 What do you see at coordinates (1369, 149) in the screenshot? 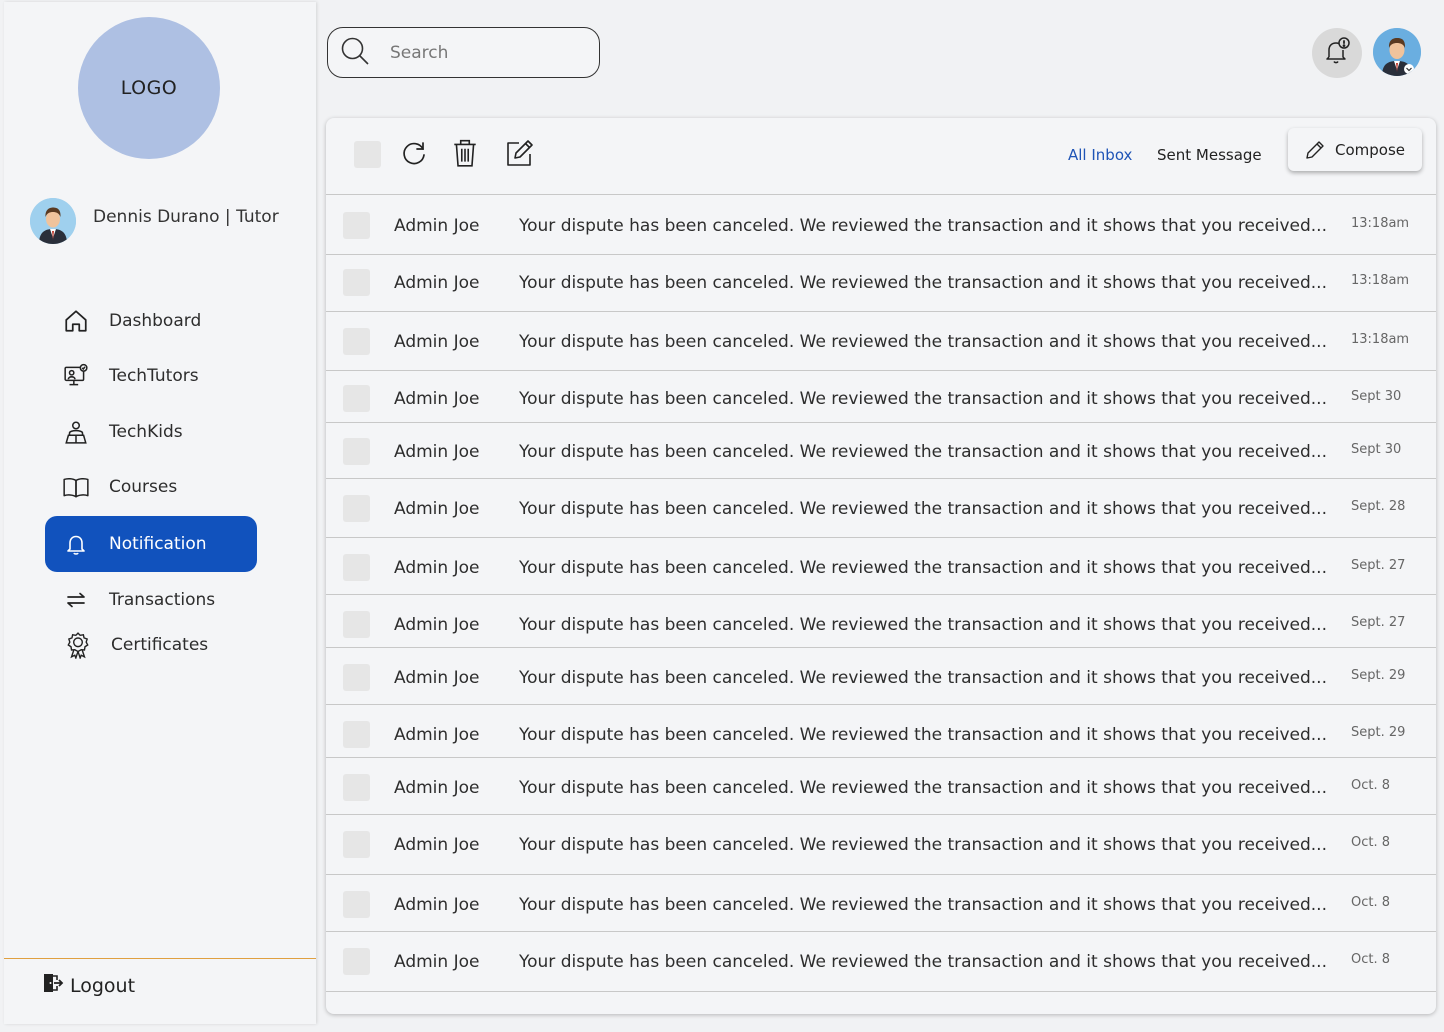
I see `compose-label: Compose` at bounding box center [1369, 149].